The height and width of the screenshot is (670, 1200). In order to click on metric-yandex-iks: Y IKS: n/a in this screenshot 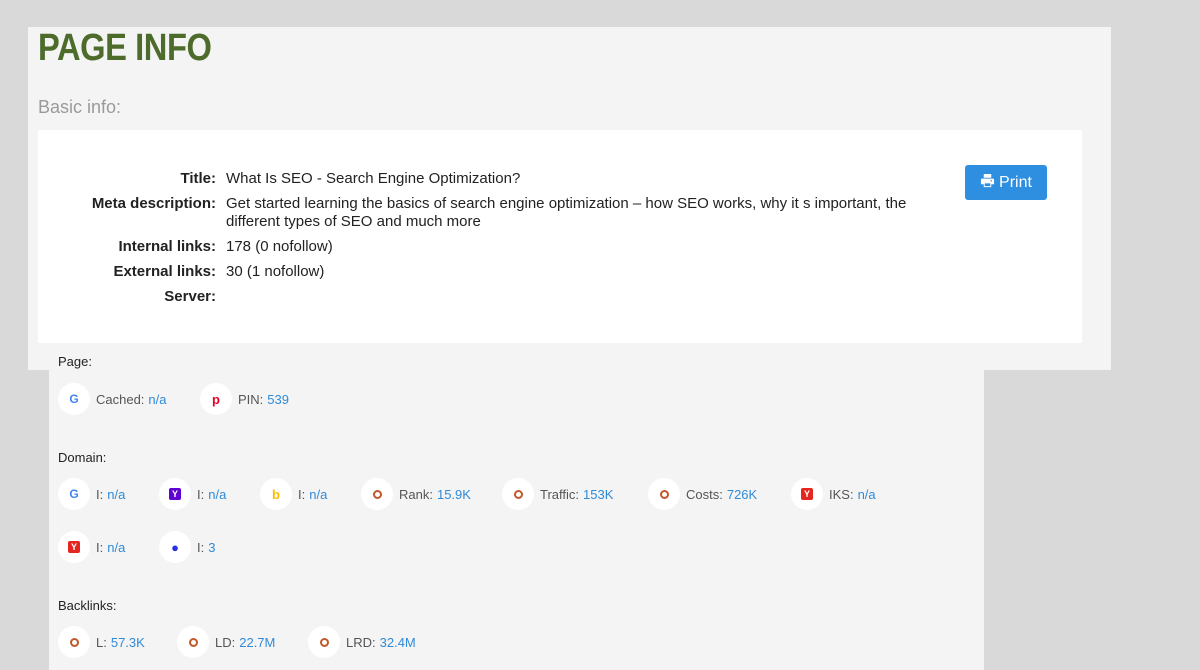, I will do `click(833, 494)`.